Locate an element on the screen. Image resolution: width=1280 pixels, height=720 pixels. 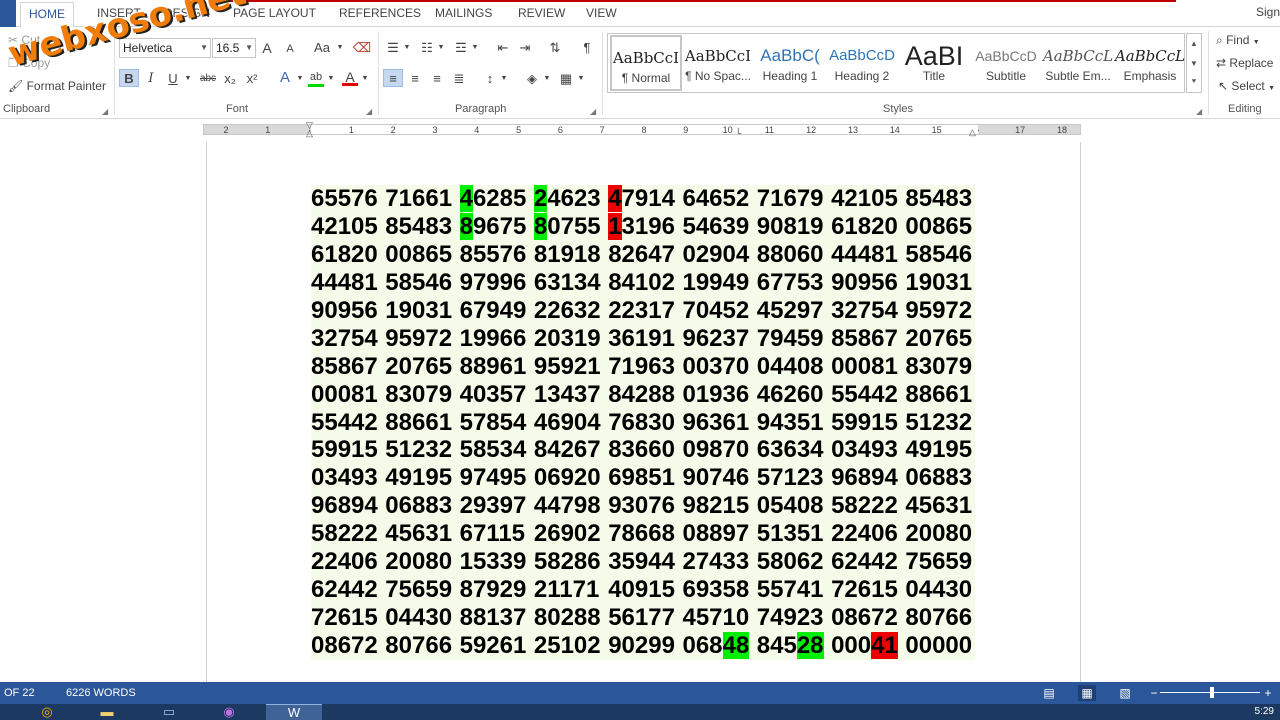
underline-button: U is located at coordinates (173, 79).